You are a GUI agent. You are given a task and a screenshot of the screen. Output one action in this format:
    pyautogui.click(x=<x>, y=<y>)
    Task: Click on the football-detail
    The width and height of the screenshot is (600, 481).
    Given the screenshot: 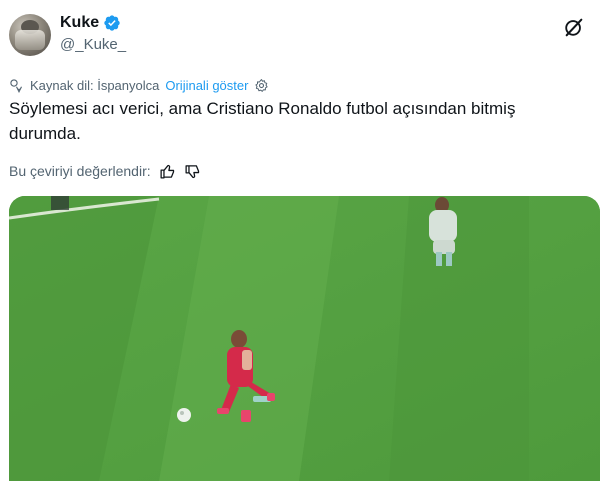 What is the action you would take?
    pyautogui.click(x=182, y=413)
    